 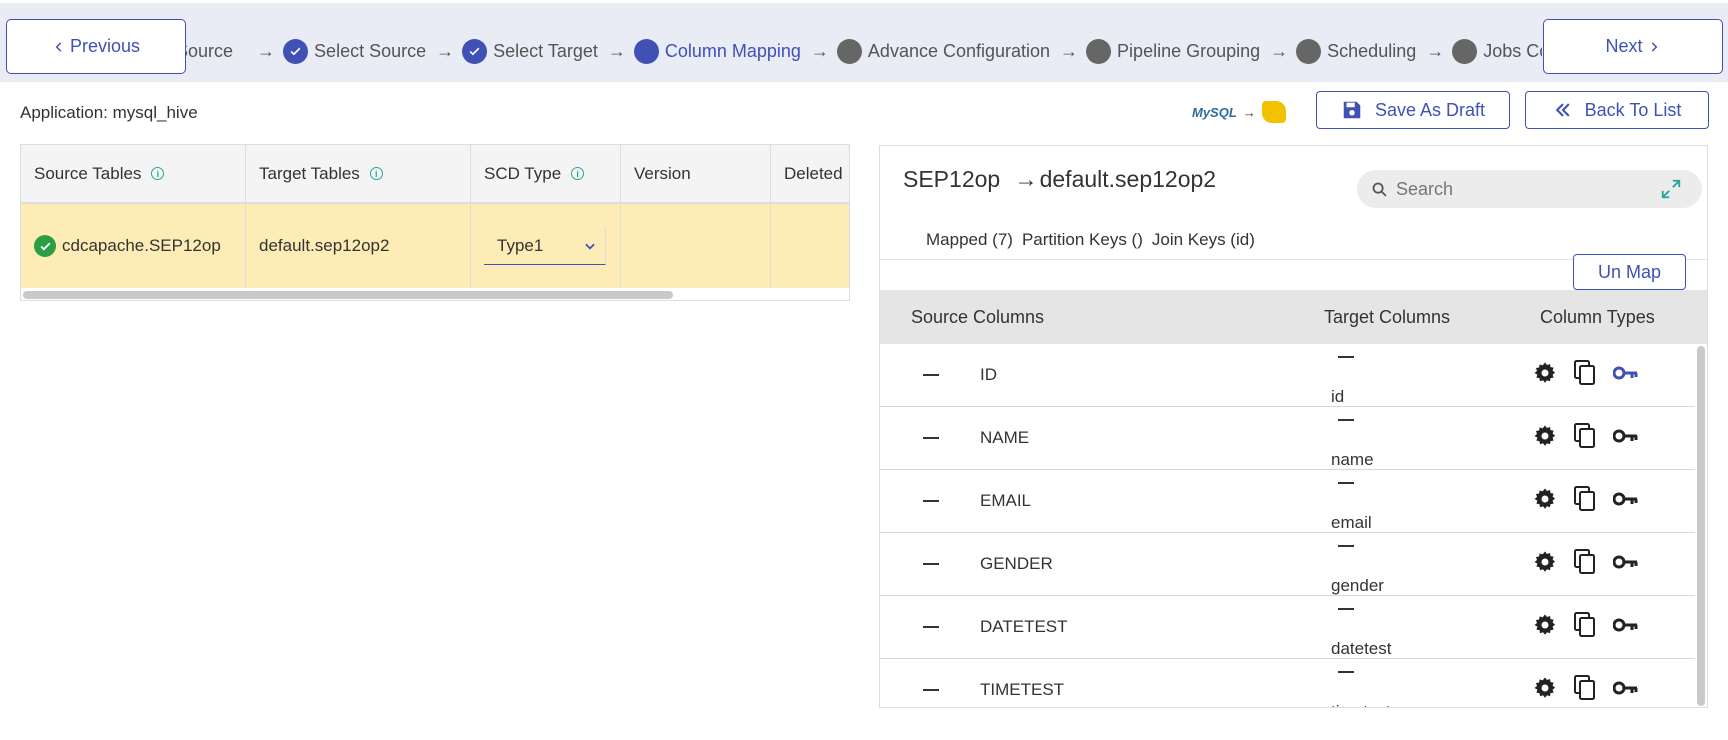 I want to click on back-to-list-button: Back To List, so click(x=1617, y=110).